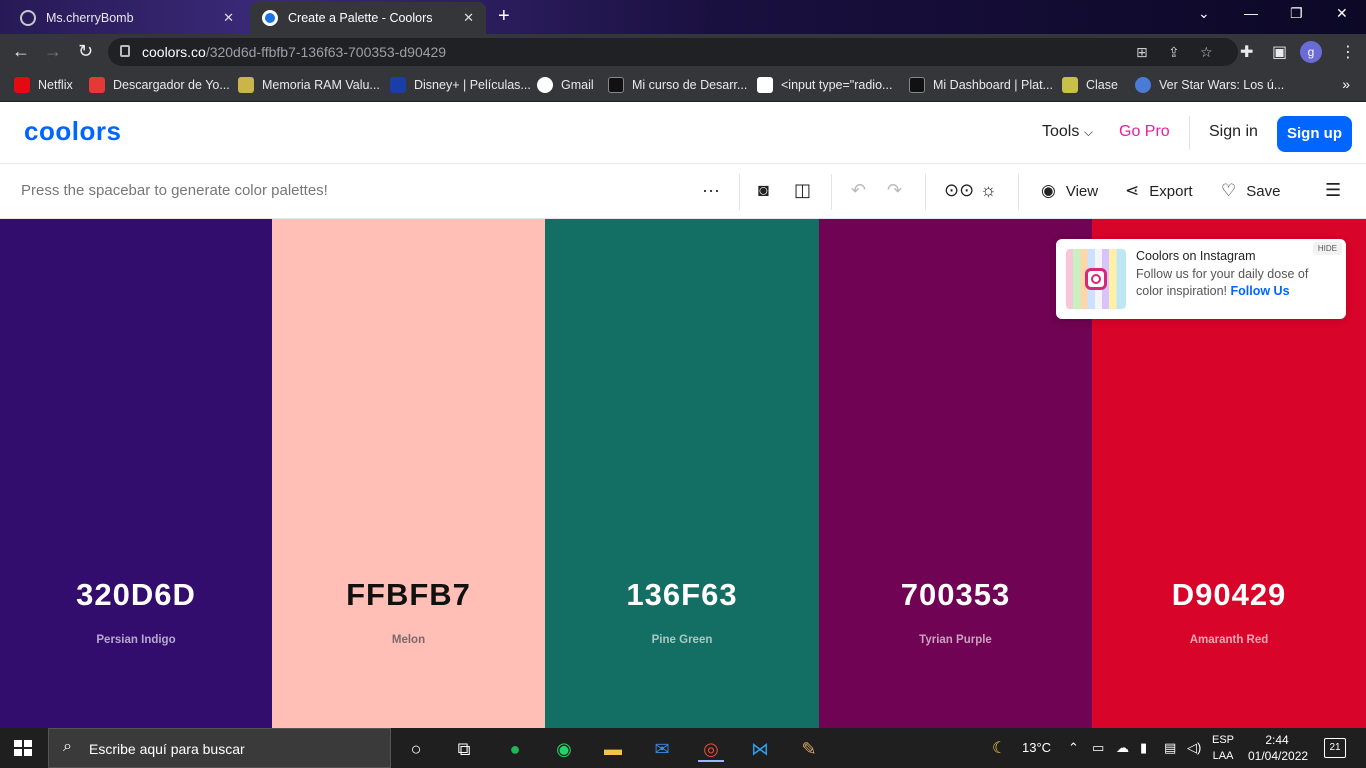  What do you see at coordinates (125, 51) in the screenshot?
I see `lock-icon` at bounding box center [125, 51].